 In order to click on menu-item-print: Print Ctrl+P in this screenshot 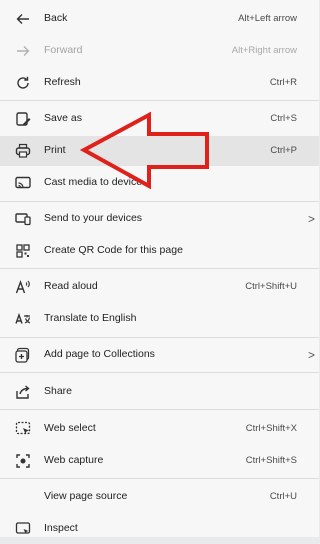, I will do `click(159, 151)`.